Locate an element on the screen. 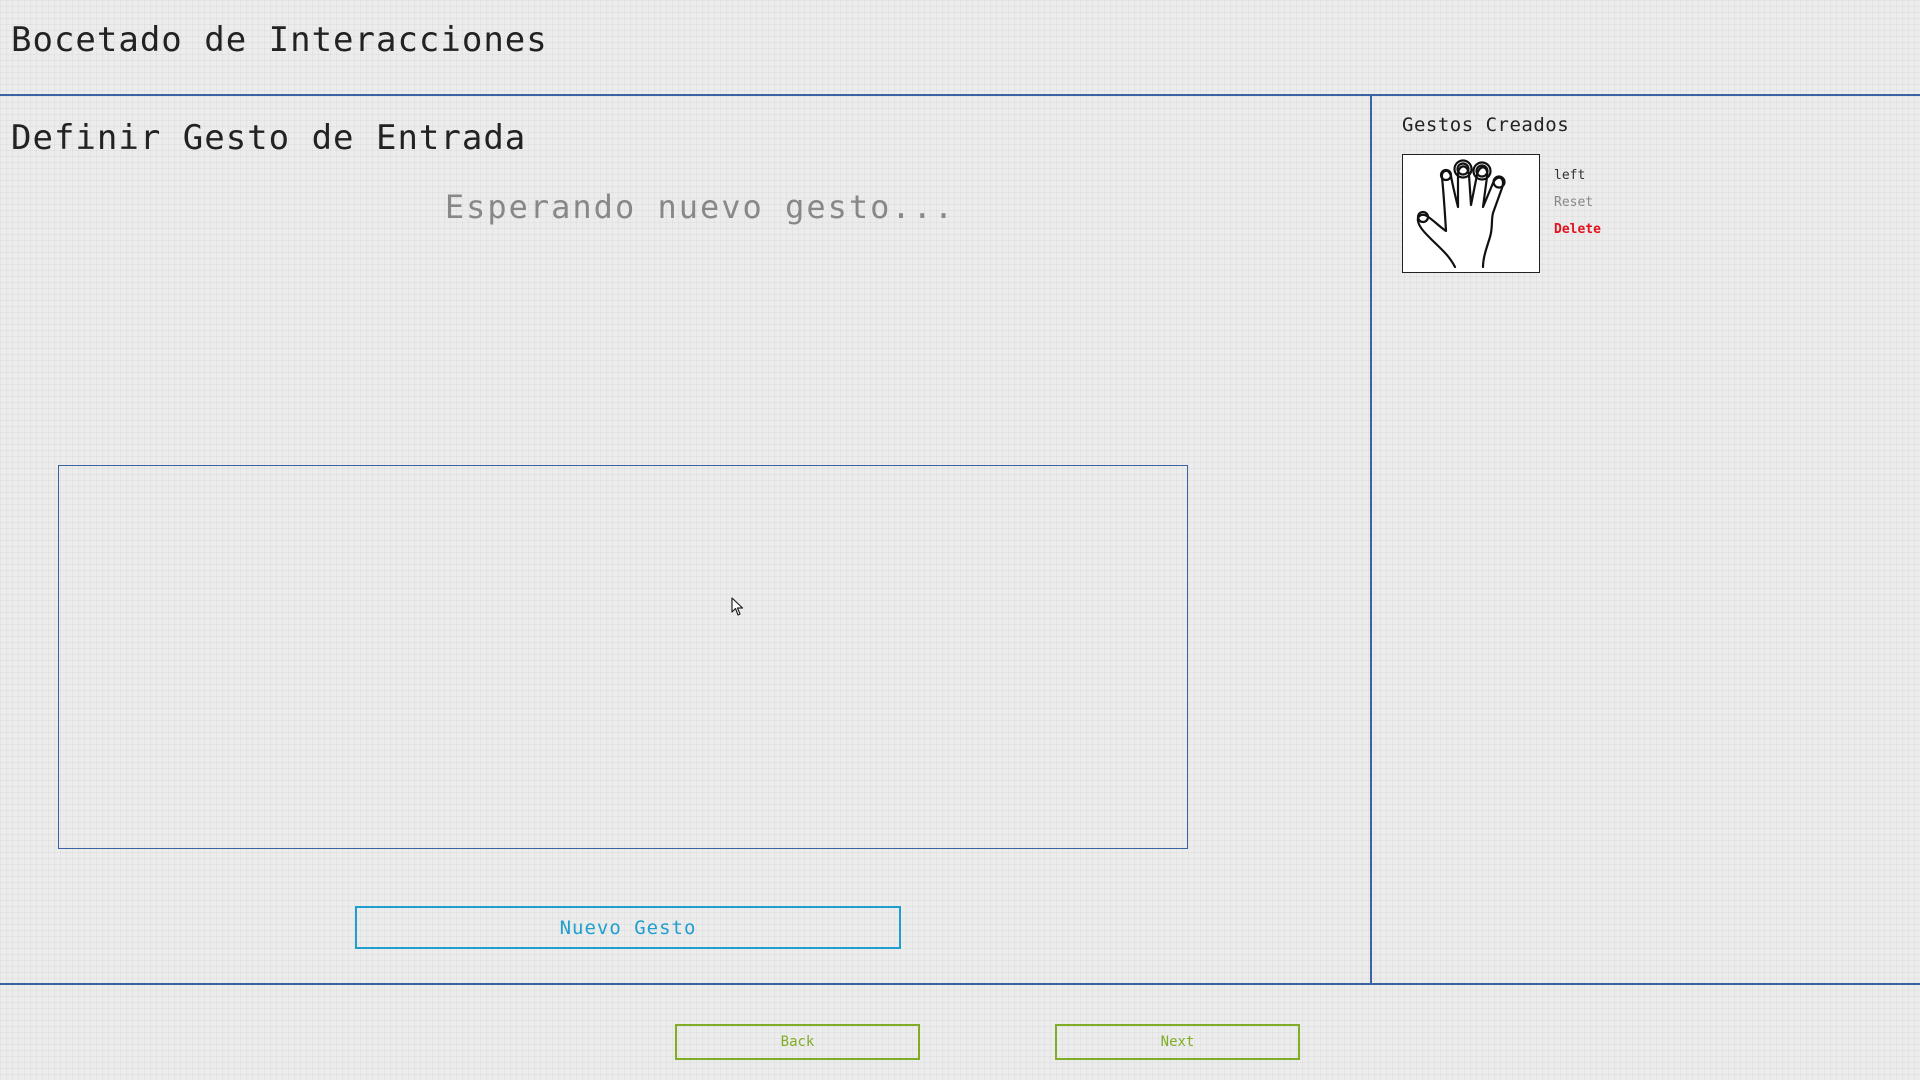  back-button: Back is located at coordinates (797, 1042).